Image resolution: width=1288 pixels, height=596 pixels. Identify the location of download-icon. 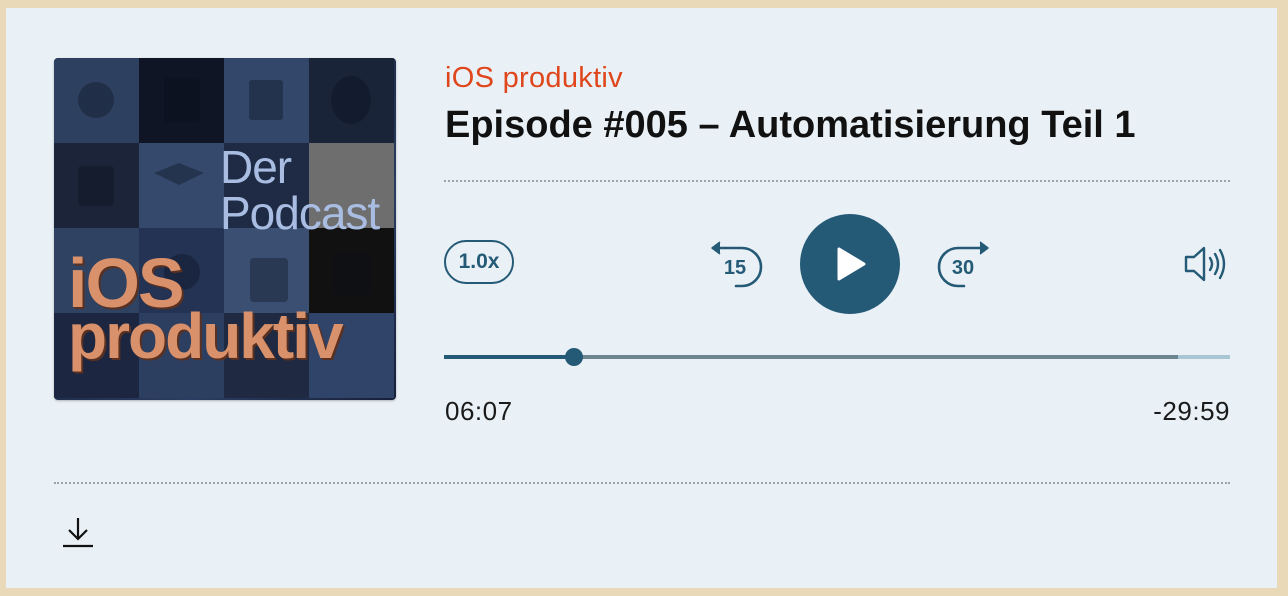
(78, 533).